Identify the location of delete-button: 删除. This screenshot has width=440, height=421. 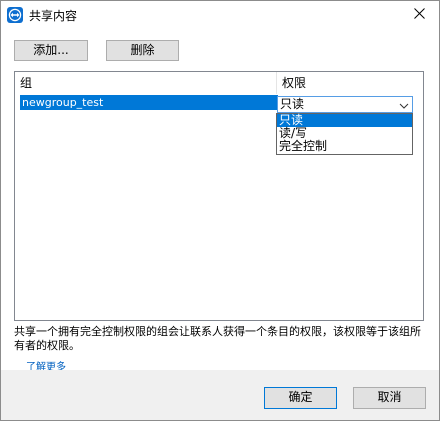
(142, 50).